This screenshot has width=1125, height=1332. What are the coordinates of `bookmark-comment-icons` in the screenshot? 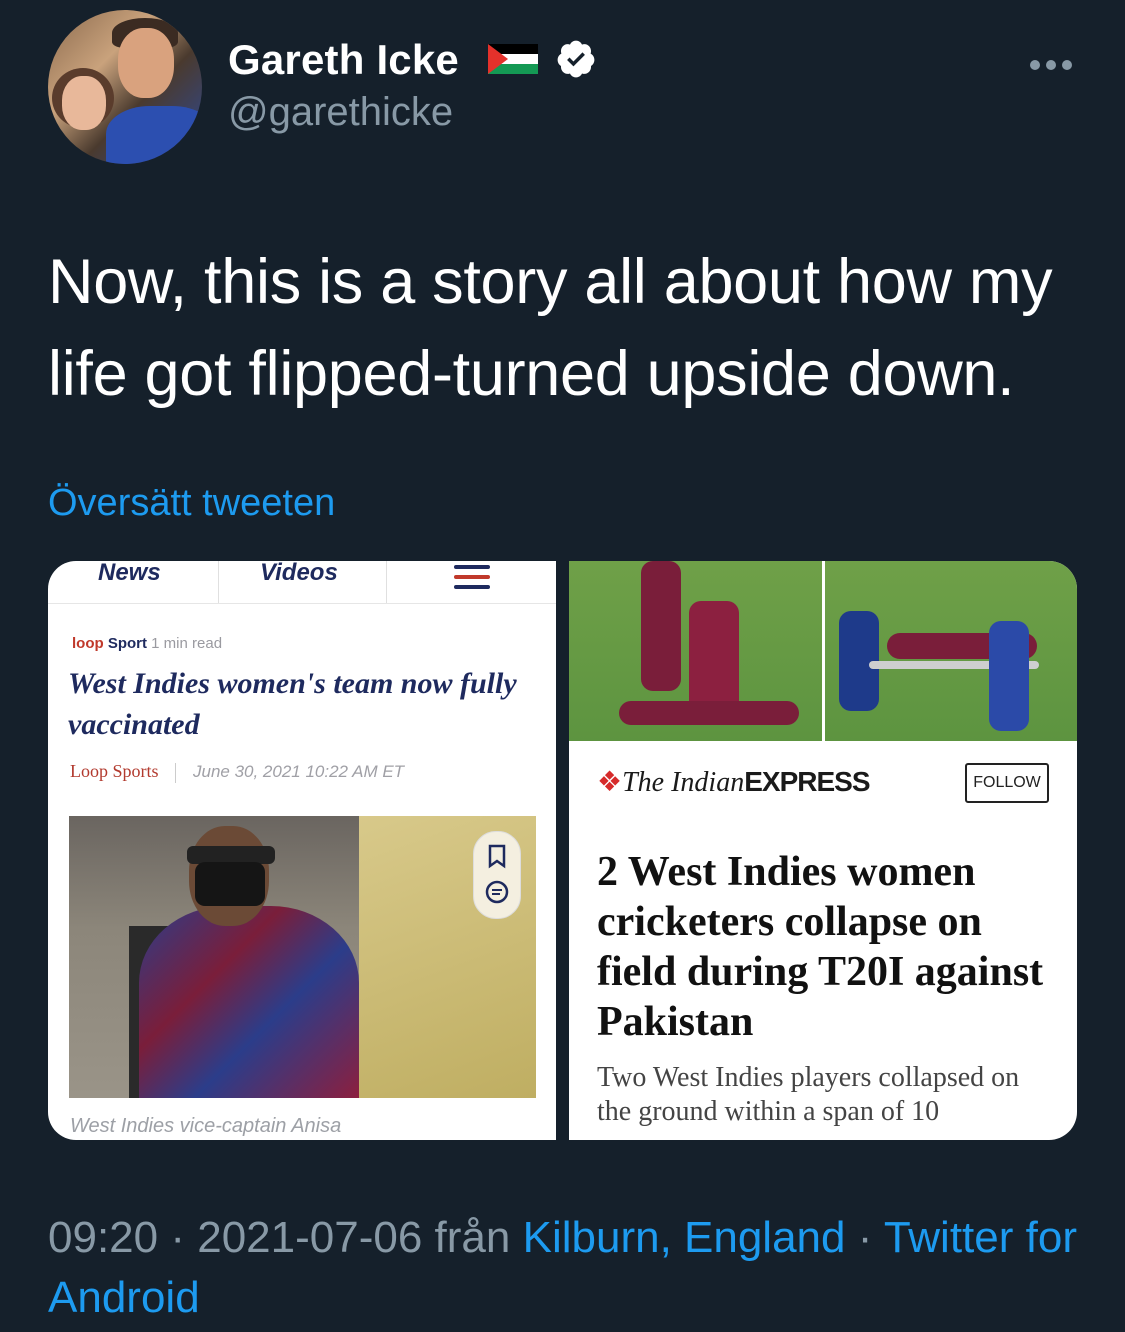 It's located at (497, 875).